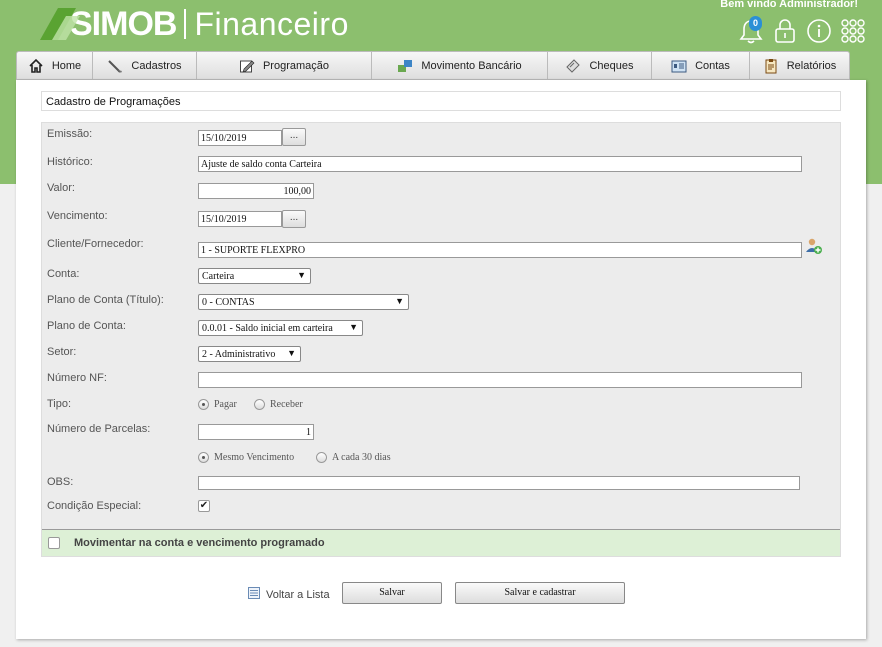 The height and width of the screenshot is (647, 882). What do you see at coordinates (228, 302) in the screenshot?
I see `plano-titulo-select-value: 0 - CONTAS` at bounding box center [228, 302].